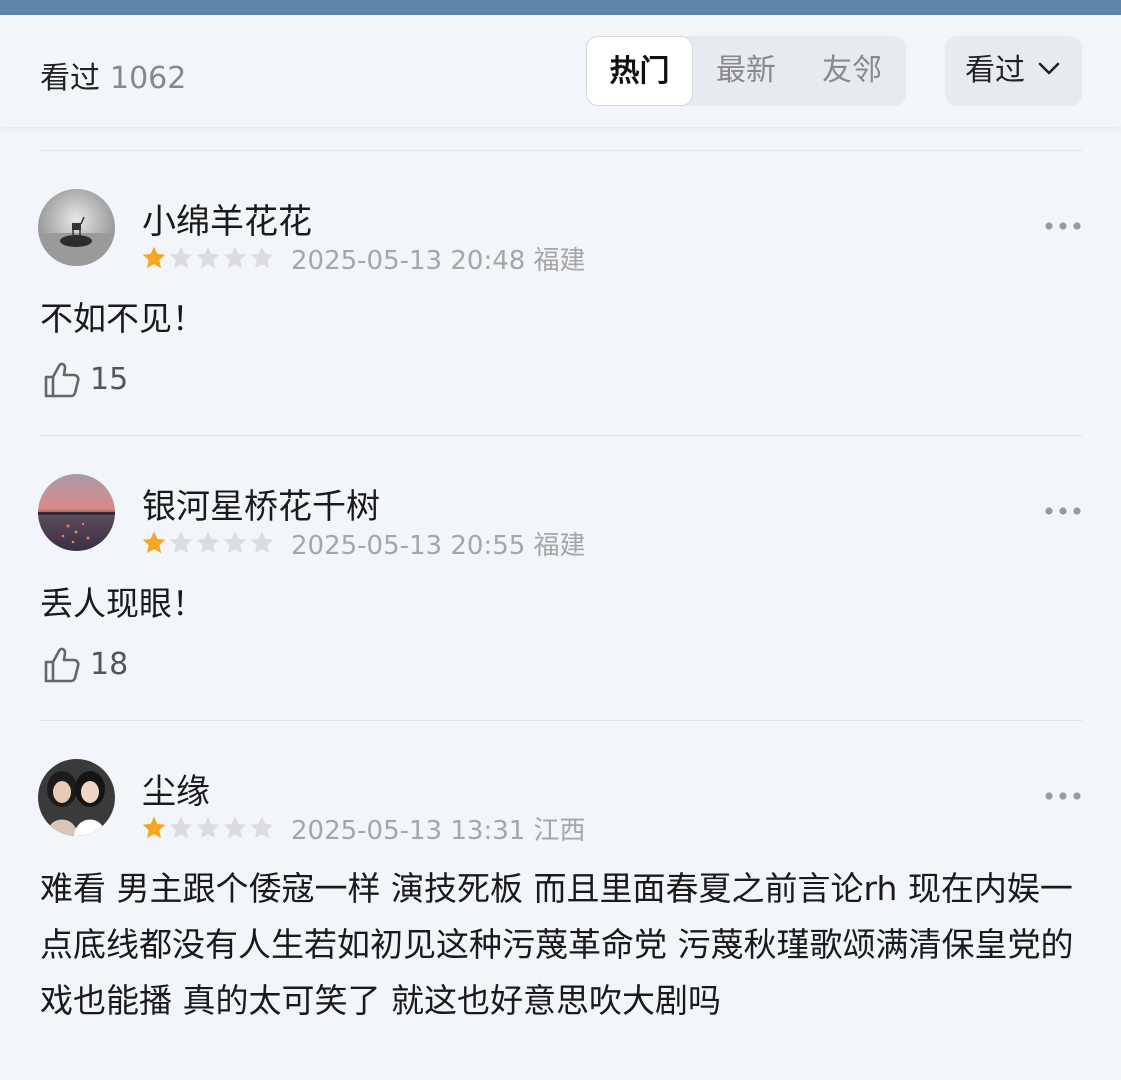  What do you see at coordinates (438, 261) in the screenshot?
I see `comment-meta: 2025-05-13 20:48 福建` at bounding box center [438, 261].